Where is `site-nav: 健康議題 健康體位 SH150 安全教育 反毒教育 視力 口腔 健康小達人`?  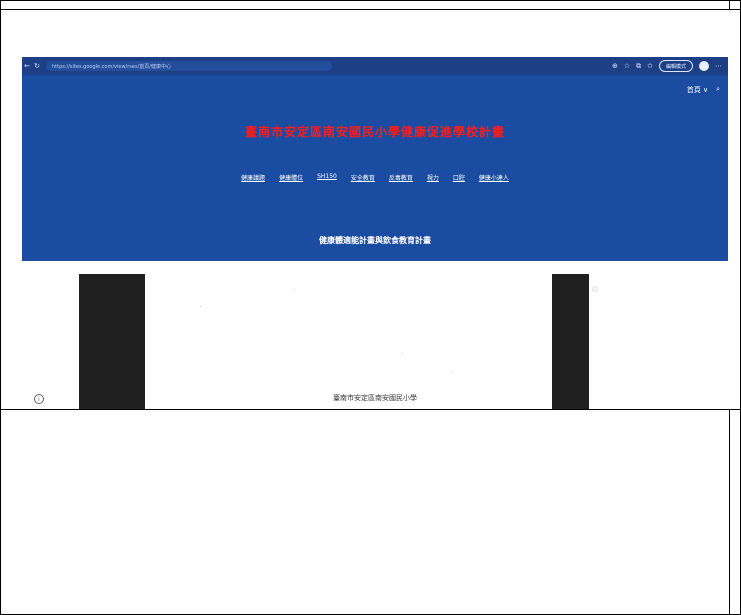 site-nav: 健康議題 健康體位 SH150 安全教育 反毒教育 視力 口腔 健康小達人 is located at coordinates (375, 177).